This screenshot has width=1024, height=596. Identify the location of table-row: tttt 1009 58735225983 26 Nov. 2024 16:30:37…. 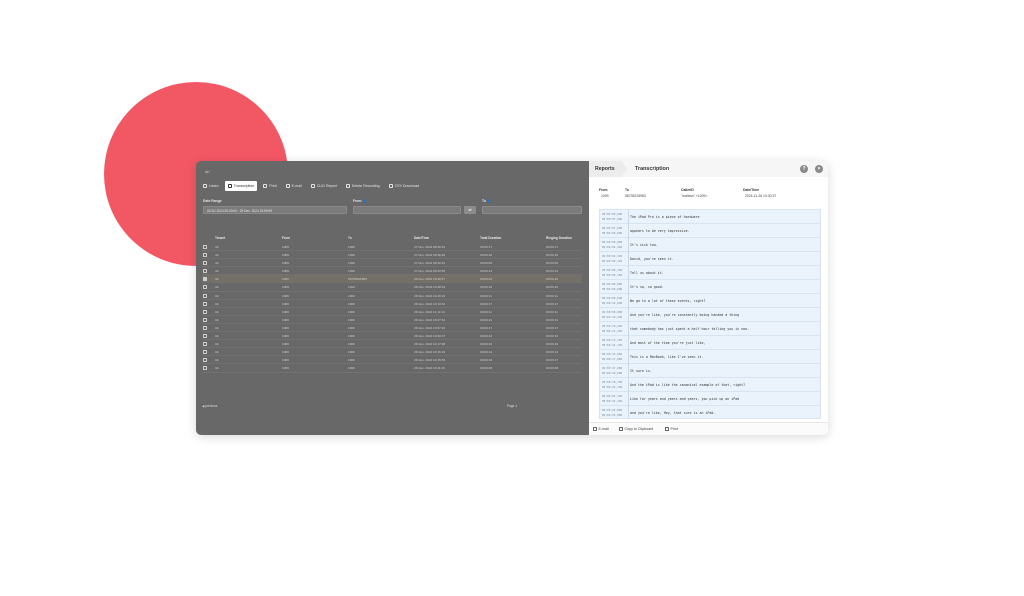
(392, 279).